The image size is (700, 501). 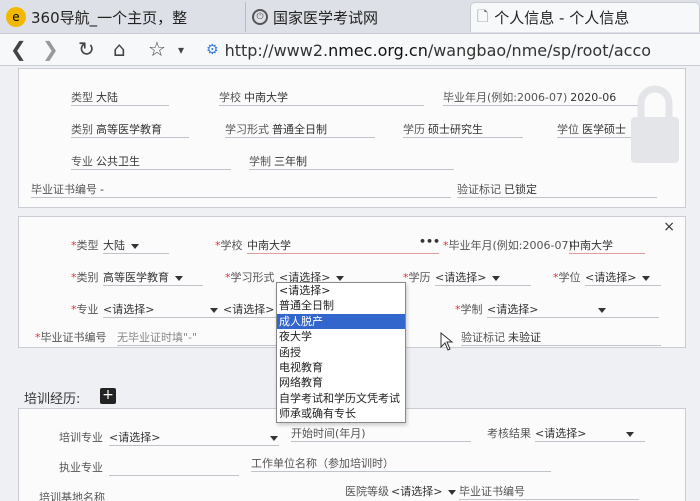 What do you see at coordinates (483, 16) in the screenshot?
I see `document-icon: 🗋` at bounding box center [483, 16].